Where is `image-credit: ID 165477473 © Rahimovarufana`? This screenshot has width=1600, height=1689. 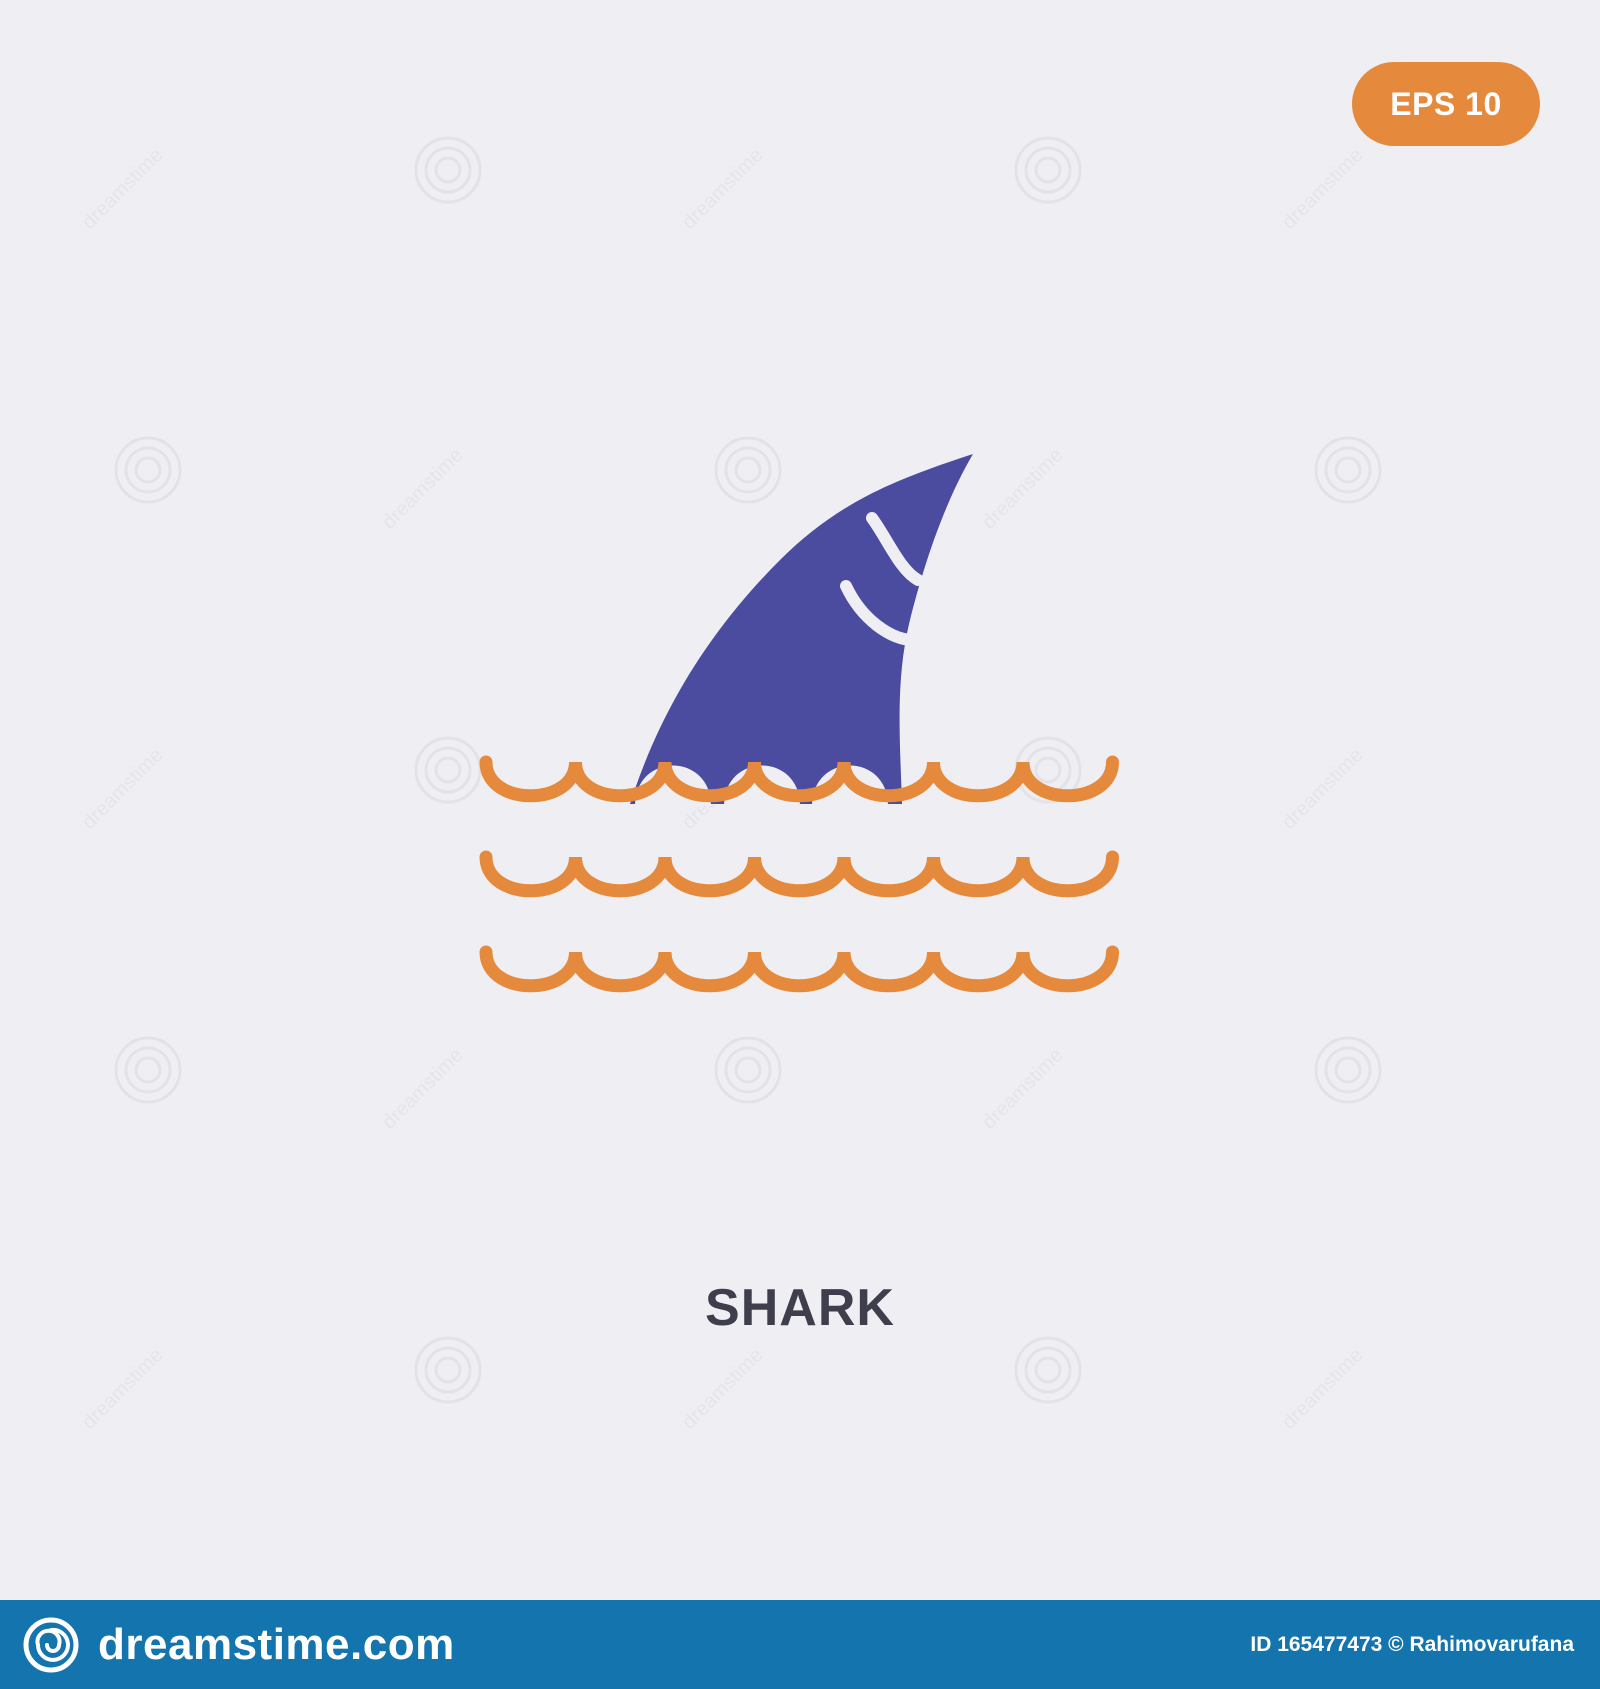
image-credit: ID 165477473 © Rahimovarufana is located at coordinates (1412, 1644).